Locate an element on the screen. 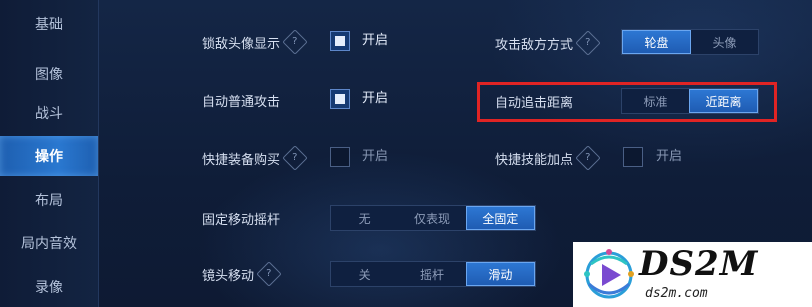 This screenshot has height=307, width=812. sidebar-item-replay: 录像 is located at coordinates (49, 287).